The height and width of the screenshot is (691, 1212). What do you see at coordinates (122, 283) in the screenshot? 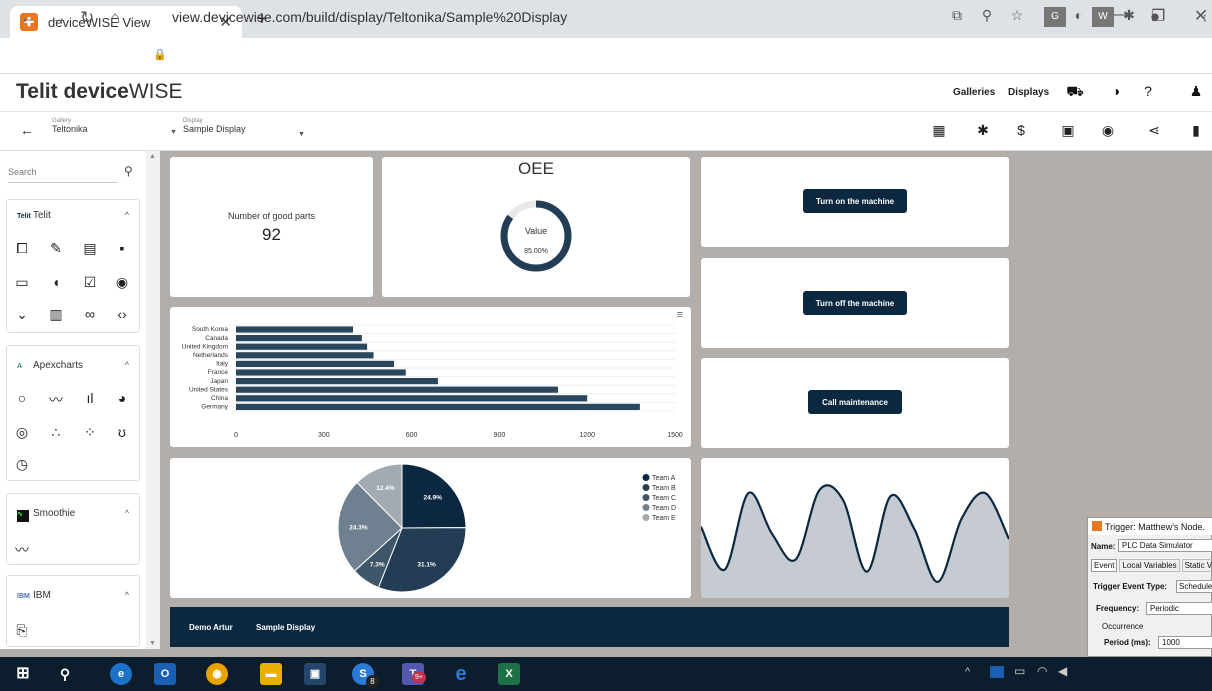
I see `widget-radio-icon: ◉` at bounding box center [122, 283].